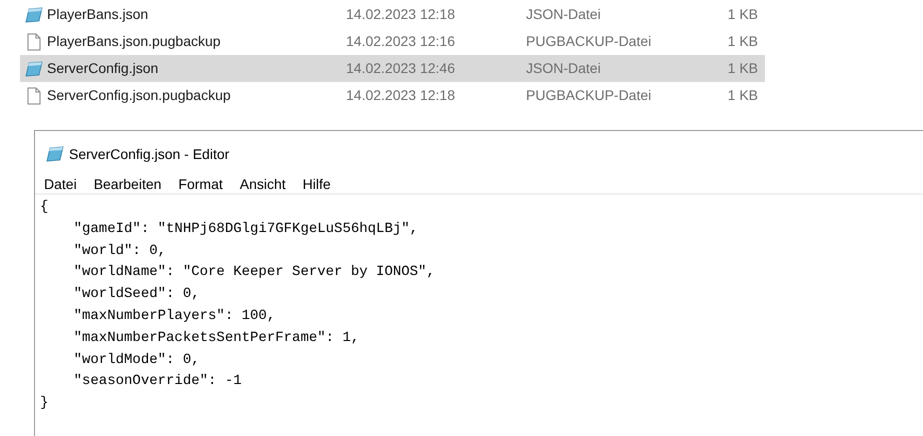  I want to click on file-row: PlayerBans.json 14.02.2023 12:18 JSON-Datei 1 KB, so click(392, 14).